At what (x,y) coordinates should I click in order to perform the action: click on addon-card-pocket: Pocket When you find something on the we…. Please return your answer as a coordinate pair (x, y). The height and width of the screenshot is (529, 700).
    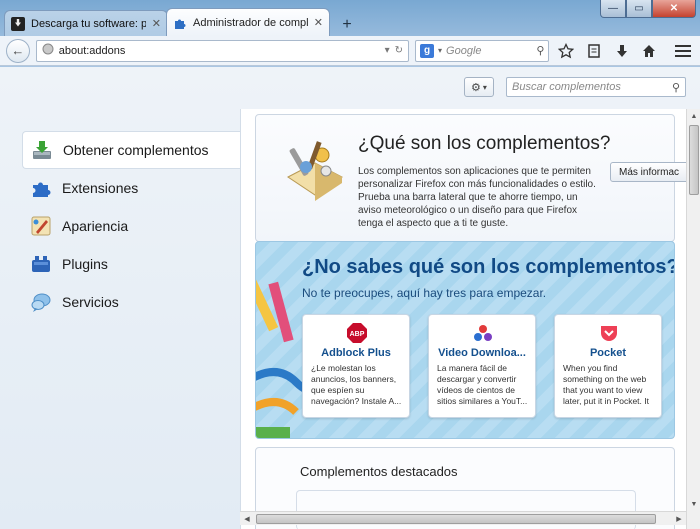
    Looking at the image, I should click on (608, 366).